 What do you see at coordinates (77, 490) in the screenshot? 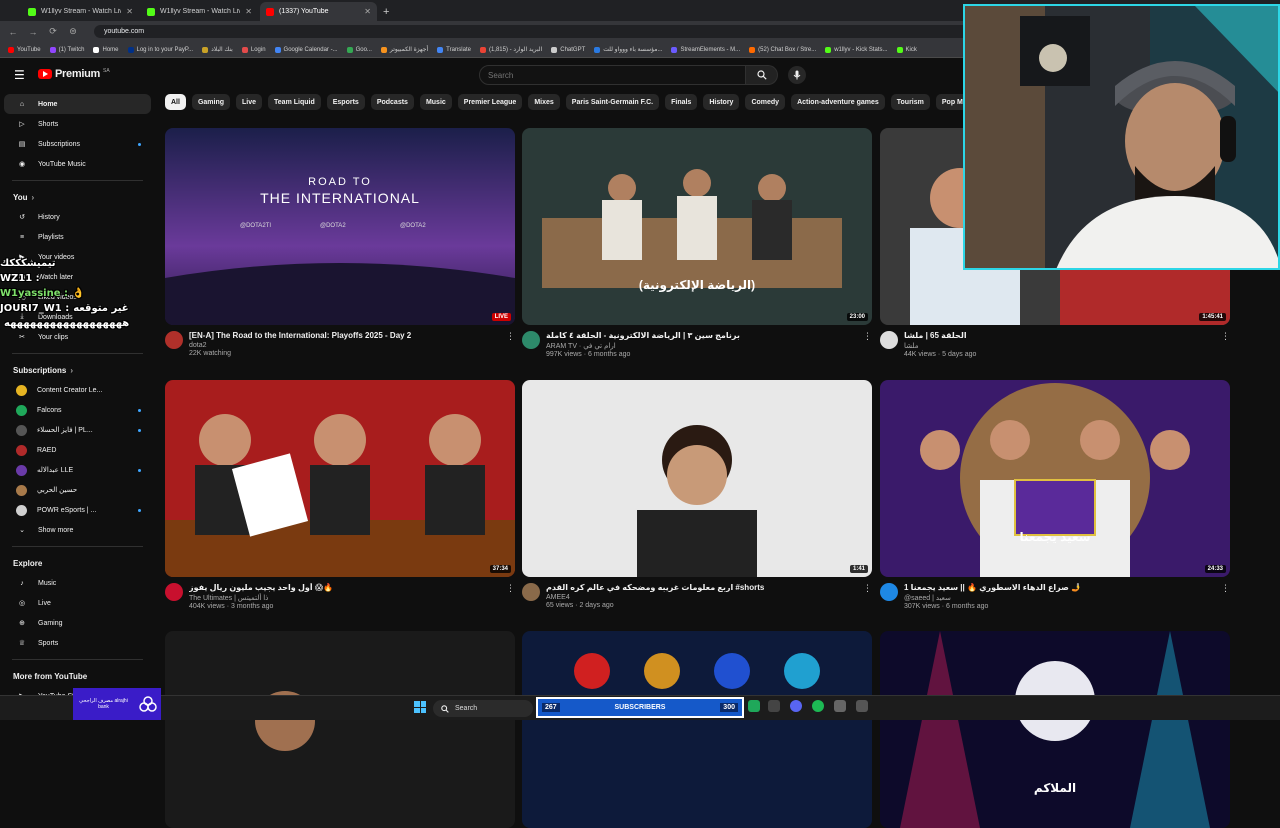
I see `sidebar-item: حسين الحربي` at bounding box center [77, 490].